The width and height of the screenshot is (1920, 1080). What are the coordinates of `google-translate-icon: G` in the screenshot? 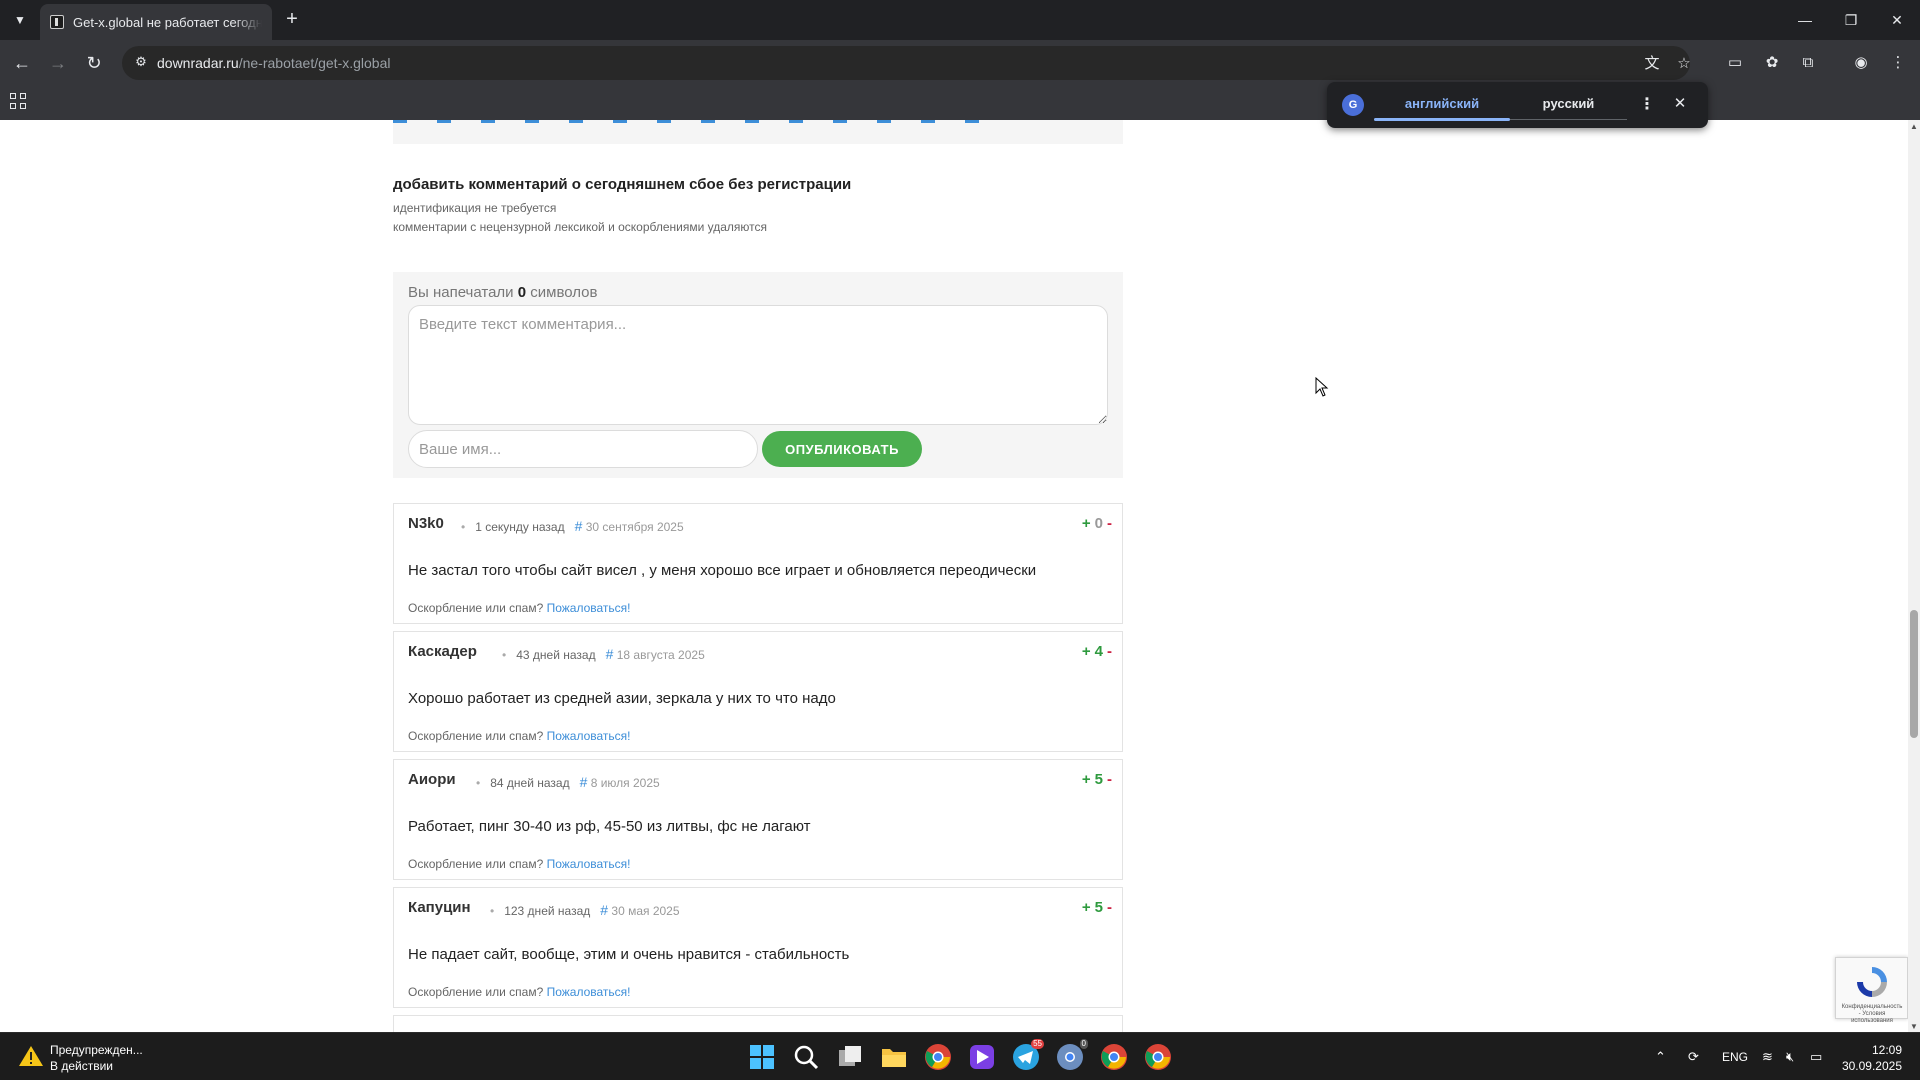 It's located at (1353, 105).